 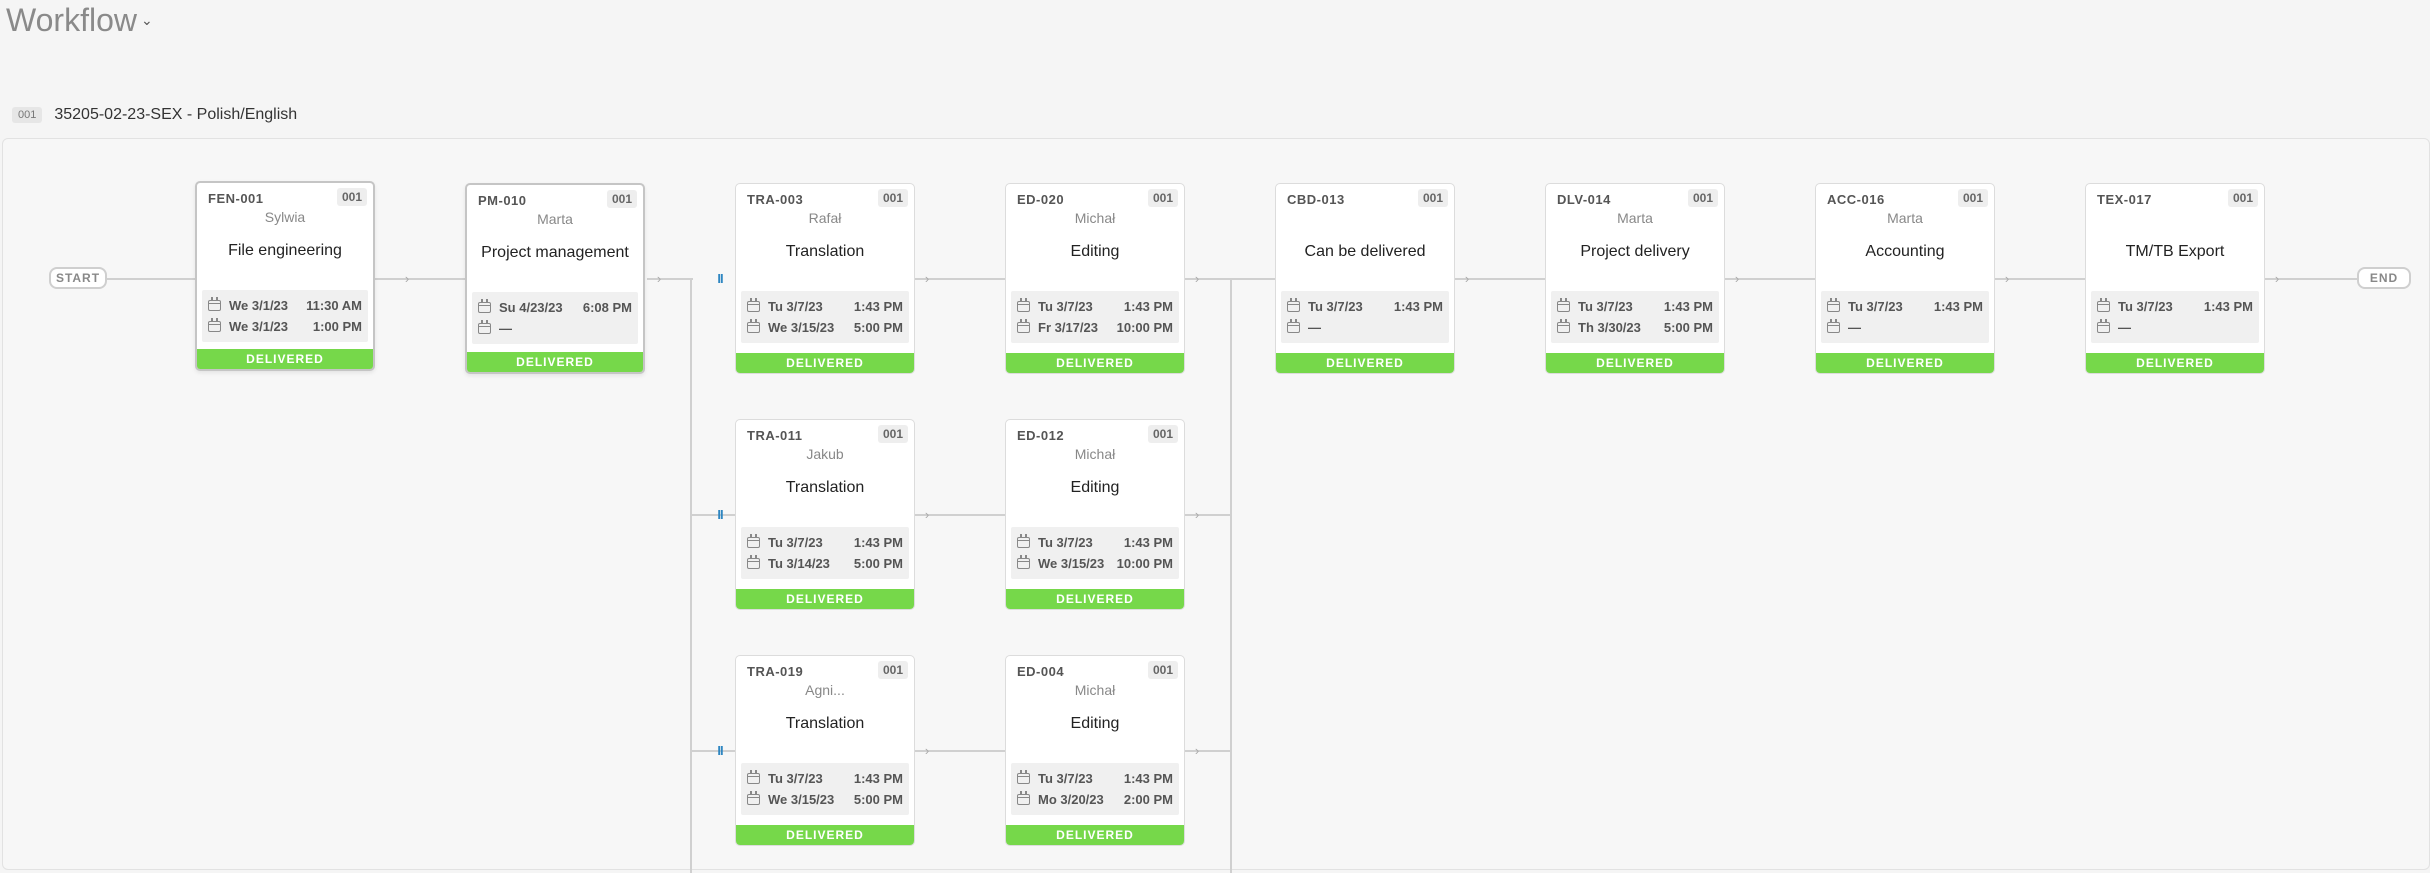 What do you see at coordinates (775, 199) in the screenshot?
I see `task-code: TRA-003` at bounding box center [775, 199].